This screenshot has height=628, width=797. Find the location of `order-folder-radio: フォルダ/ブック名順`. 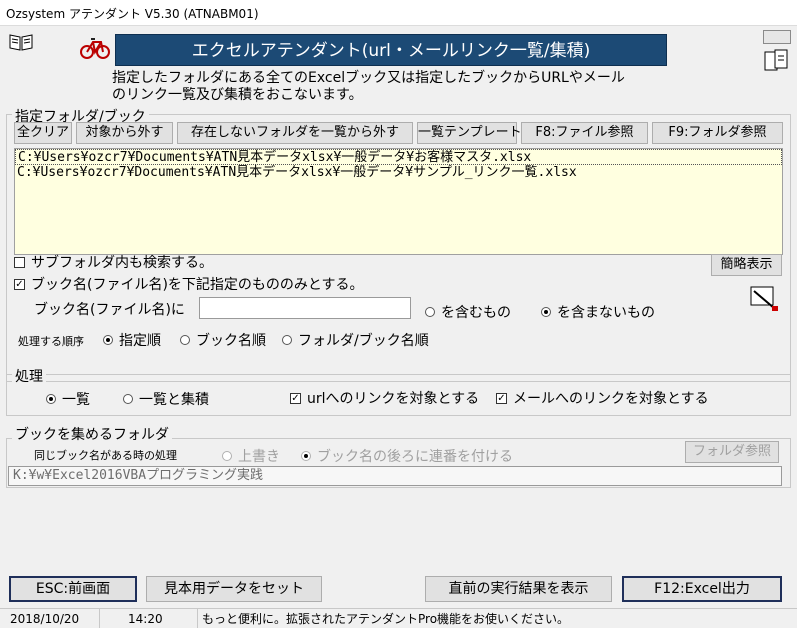

order-folder-radio: フォルダ/ブック名順 is located at coordinates (355, 340).